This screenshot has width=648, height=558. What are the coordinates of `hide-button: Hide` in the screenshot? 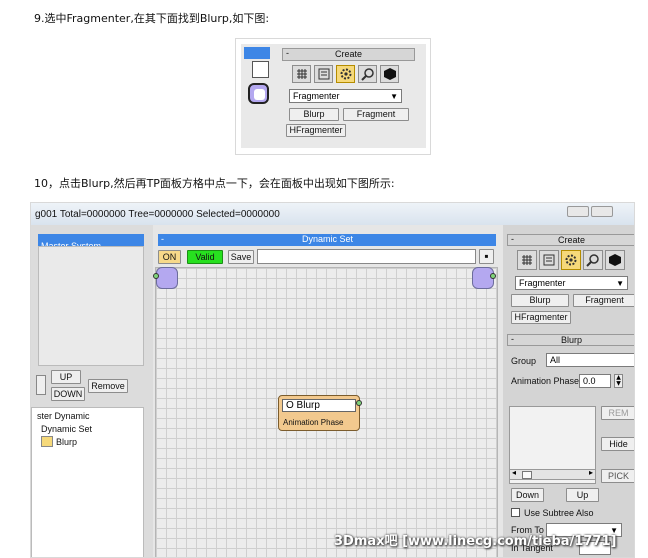 It's located at (617, 444).